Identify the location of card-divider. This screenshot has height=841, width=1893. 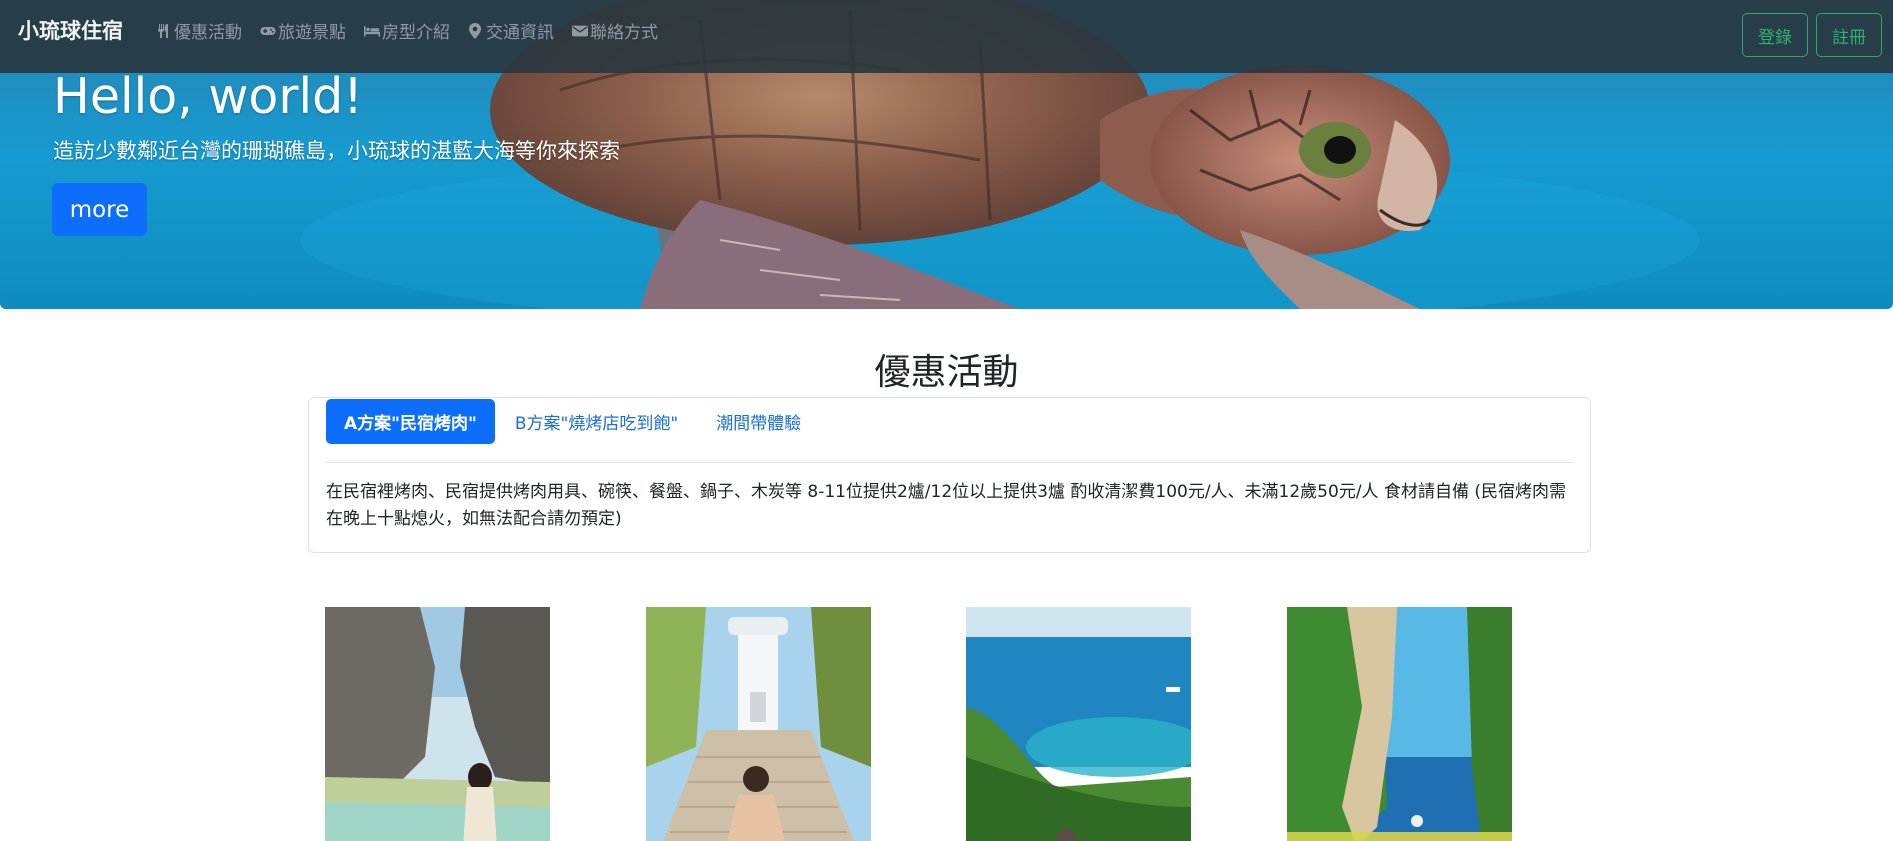
(950, 462).